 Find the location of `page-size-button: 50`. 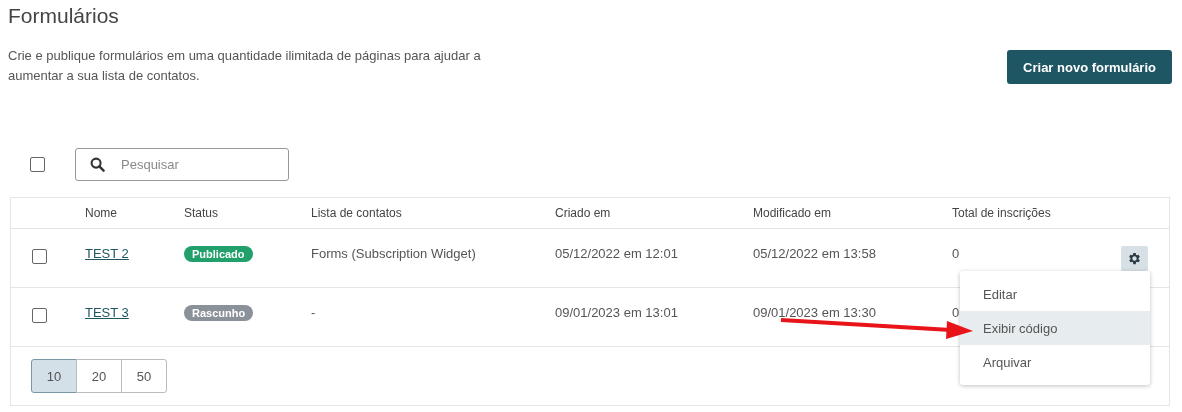

page-size-button: 50 is located at coordinates (144, 376).